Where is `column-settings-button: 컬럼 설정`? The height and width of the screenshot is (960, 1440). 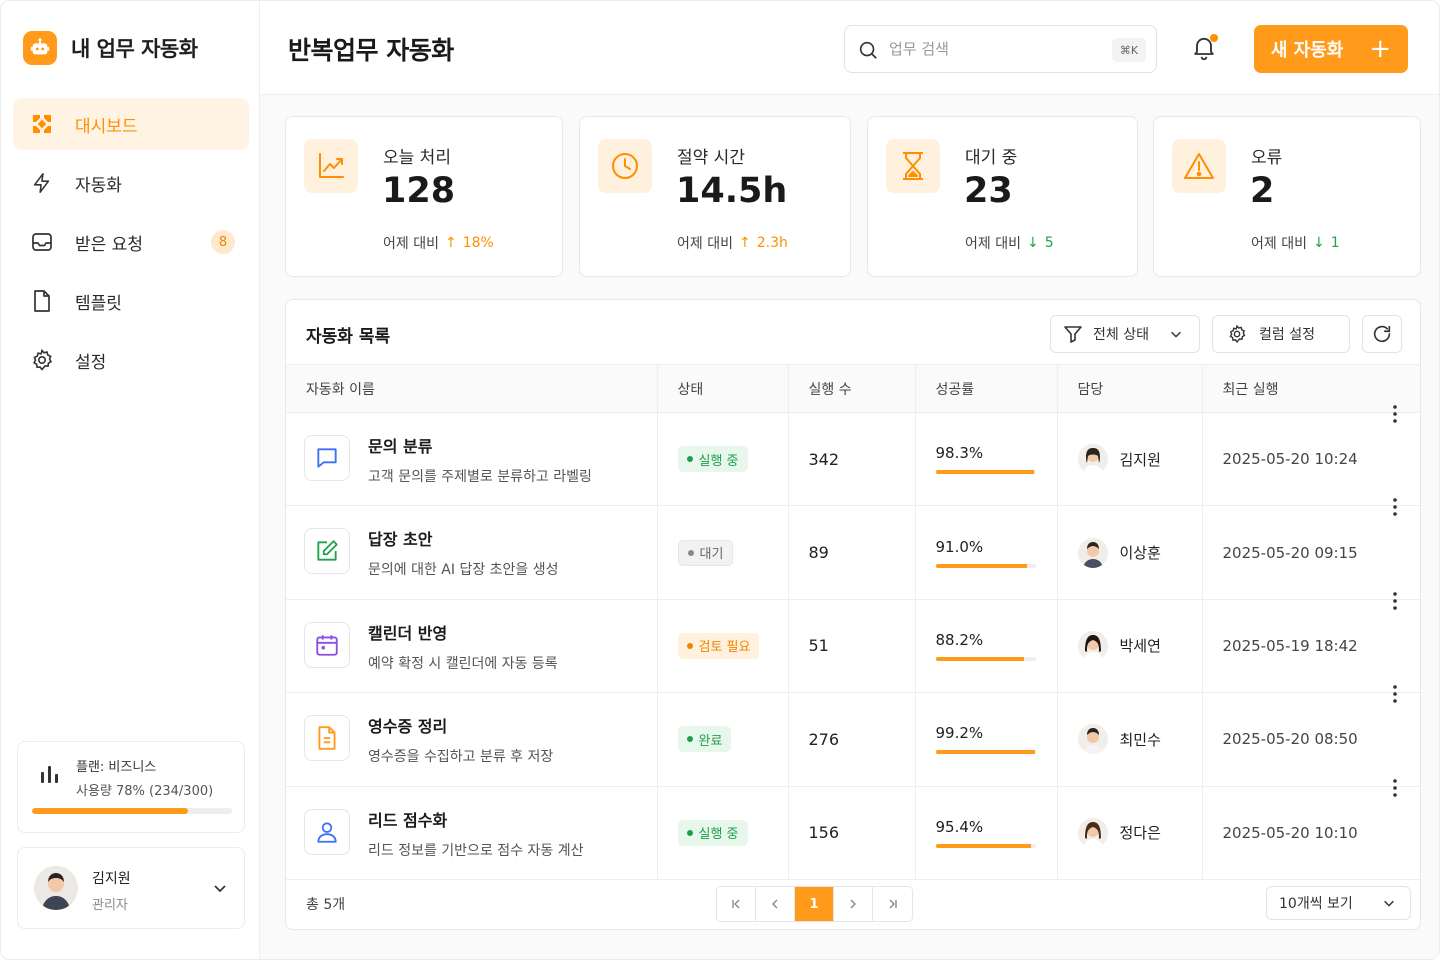 column-settings-button: 컬럼 설정 is located at coordinates (1281, 334).